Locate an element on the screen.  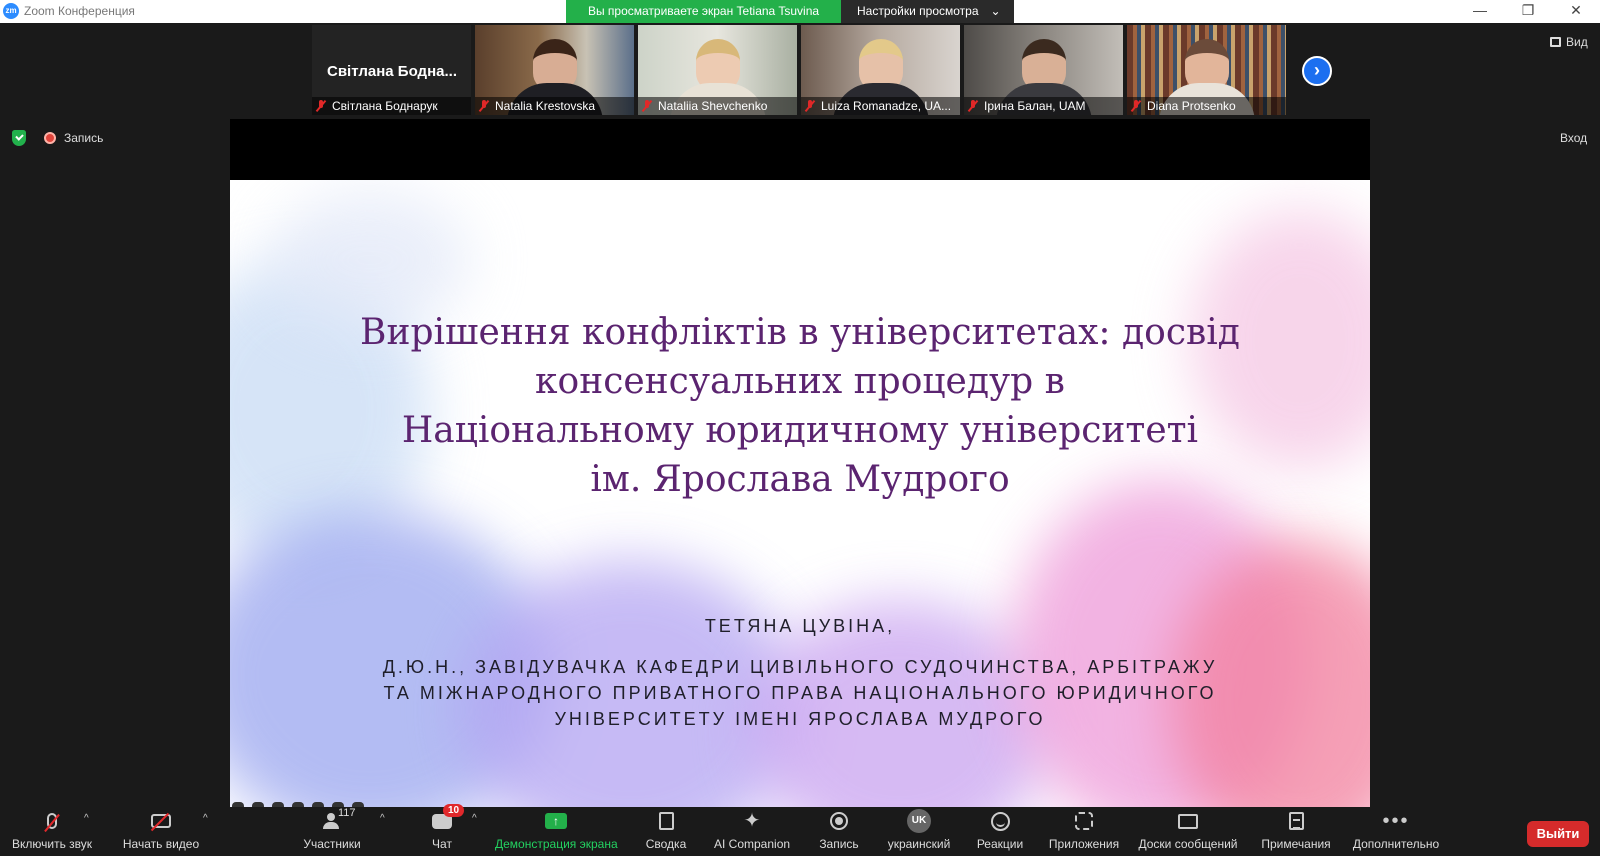
more-button: ••• Дополнительно is located at coordinates (1396, 831).